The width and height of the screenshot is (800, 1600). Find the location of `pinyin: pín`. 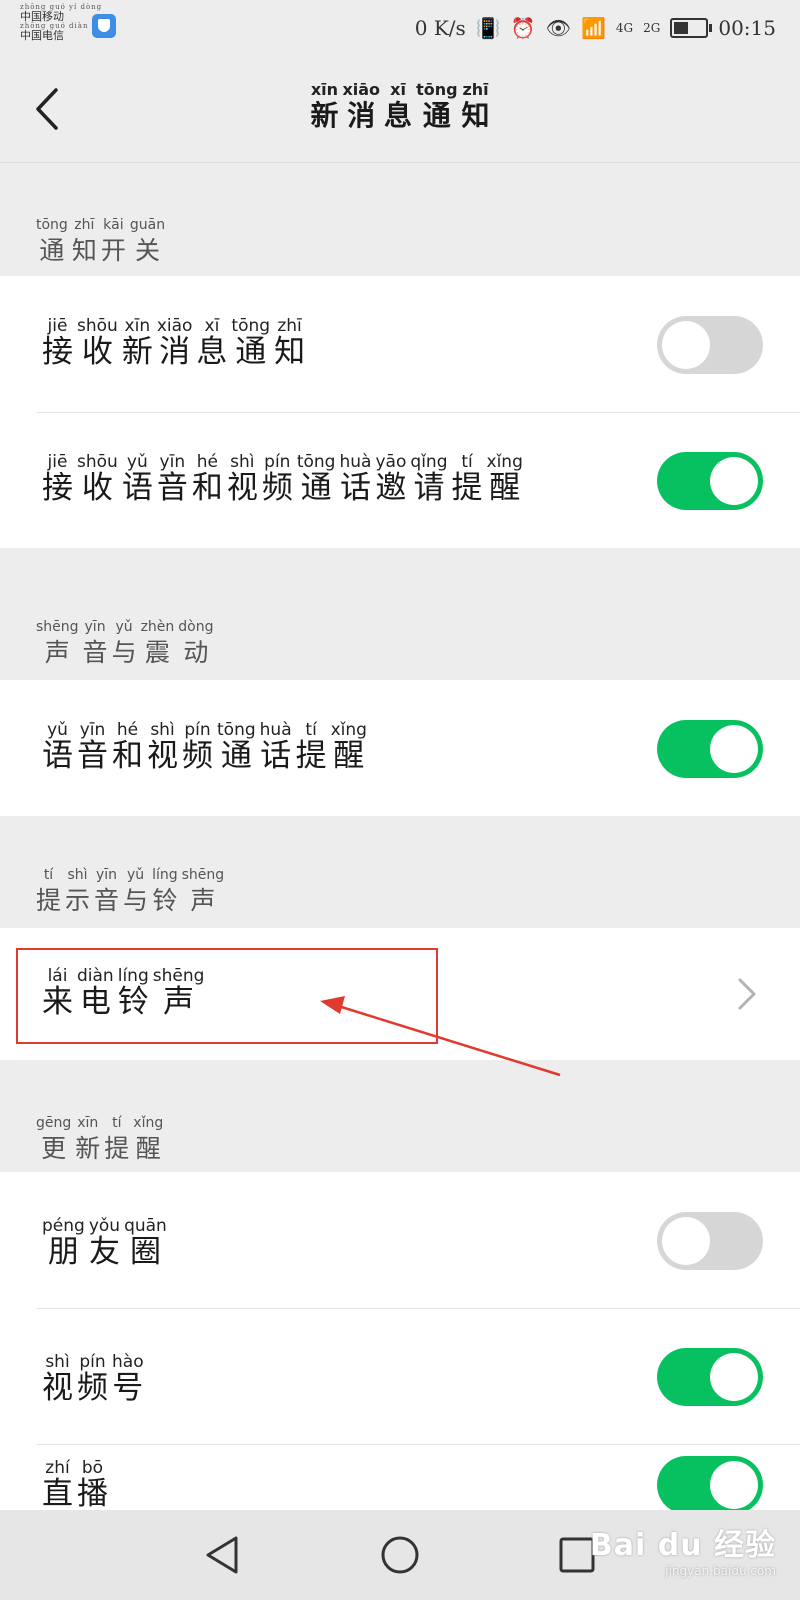

pinyin: pín is located at coordinates (92, 1362).